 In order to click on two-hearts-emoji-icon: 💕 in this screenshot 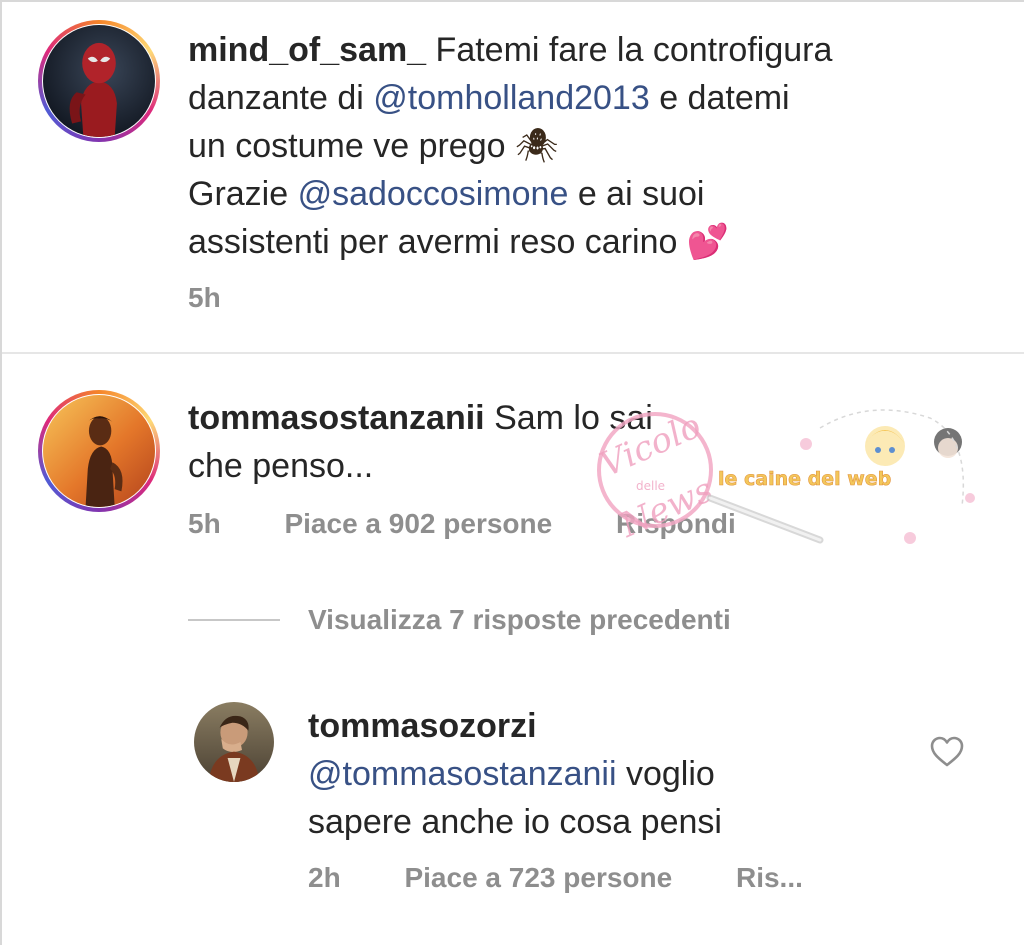, I will do `click(708, 242)`.